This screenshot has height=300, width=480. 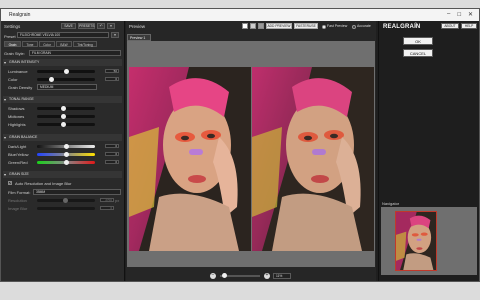 I want to click on about-button: ABOUT, so click(x=450, y=26).